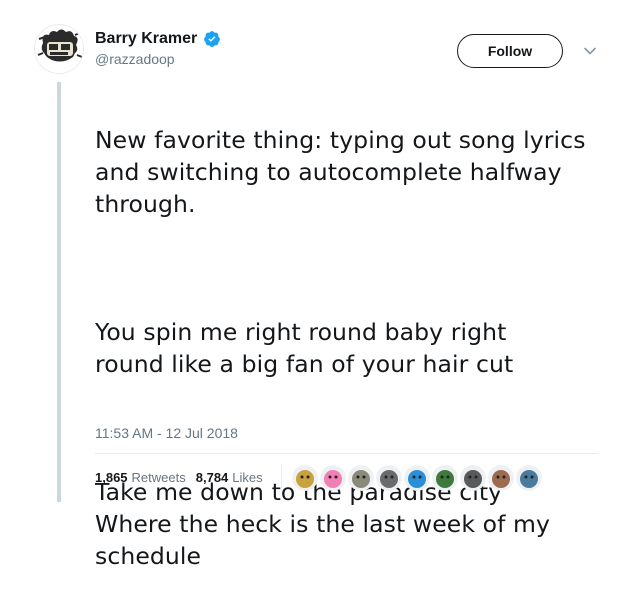 The image size is (637, 604). I want to click on tweet-stats: 1,865 Retweets 8,784 Likes, so click(179, 477).